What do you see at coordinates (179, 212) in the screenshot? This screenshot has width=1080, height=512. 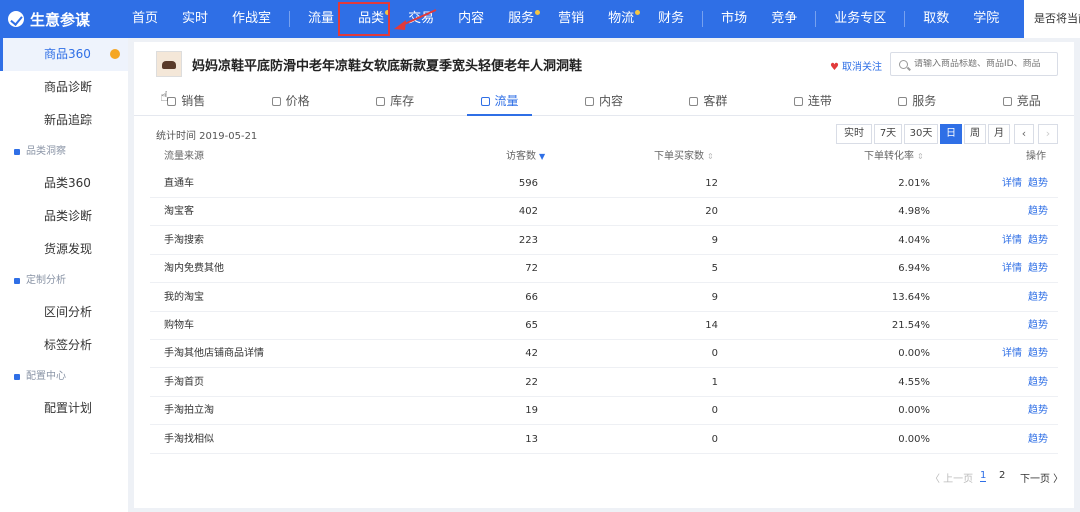 I see `source-cell: 淘宝客` at bounding box center [179, 212].